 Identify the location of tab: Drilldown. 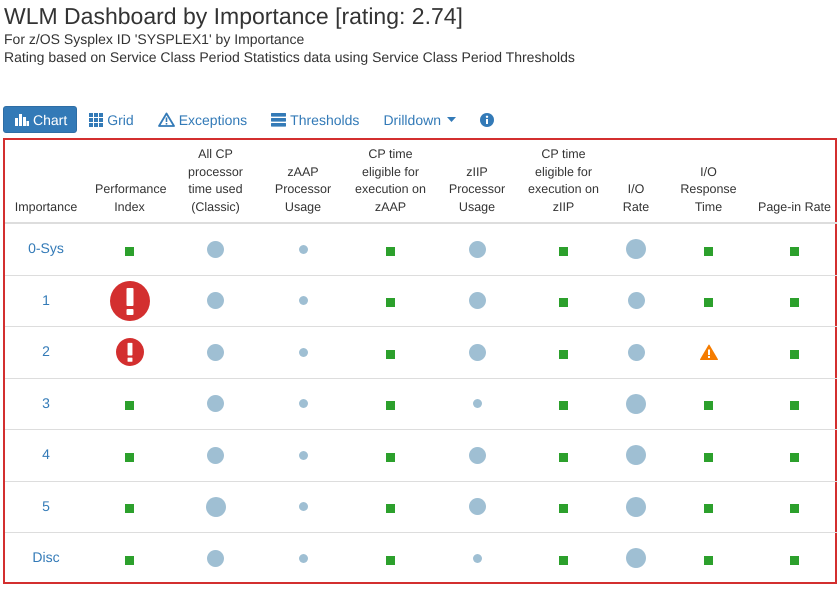
(419, 119).